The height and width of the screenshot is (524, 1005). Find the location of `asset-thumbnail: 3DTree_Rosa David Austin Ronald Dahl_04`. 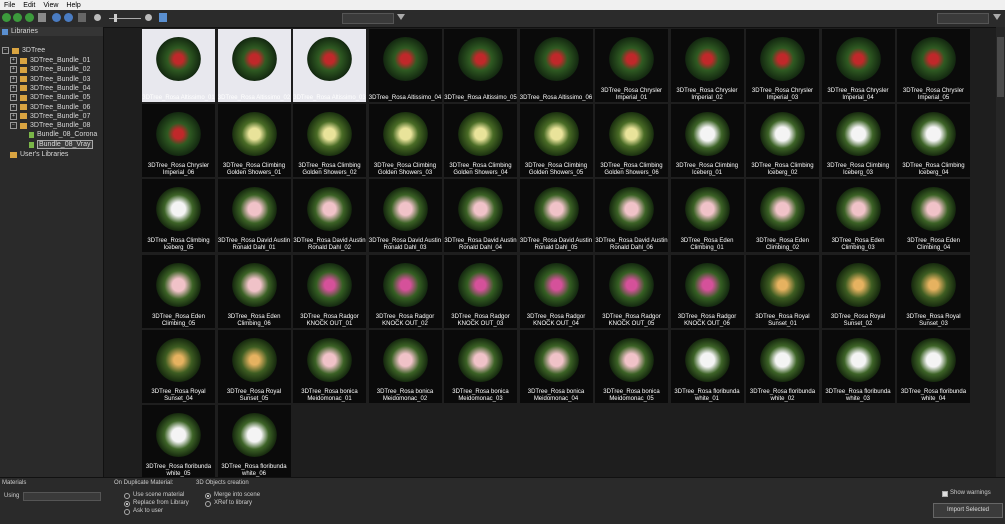

asset-thumbnail: 3DTree_Rosa David Austin Ronald Dahl_04 is located at coordinates (480, 216).